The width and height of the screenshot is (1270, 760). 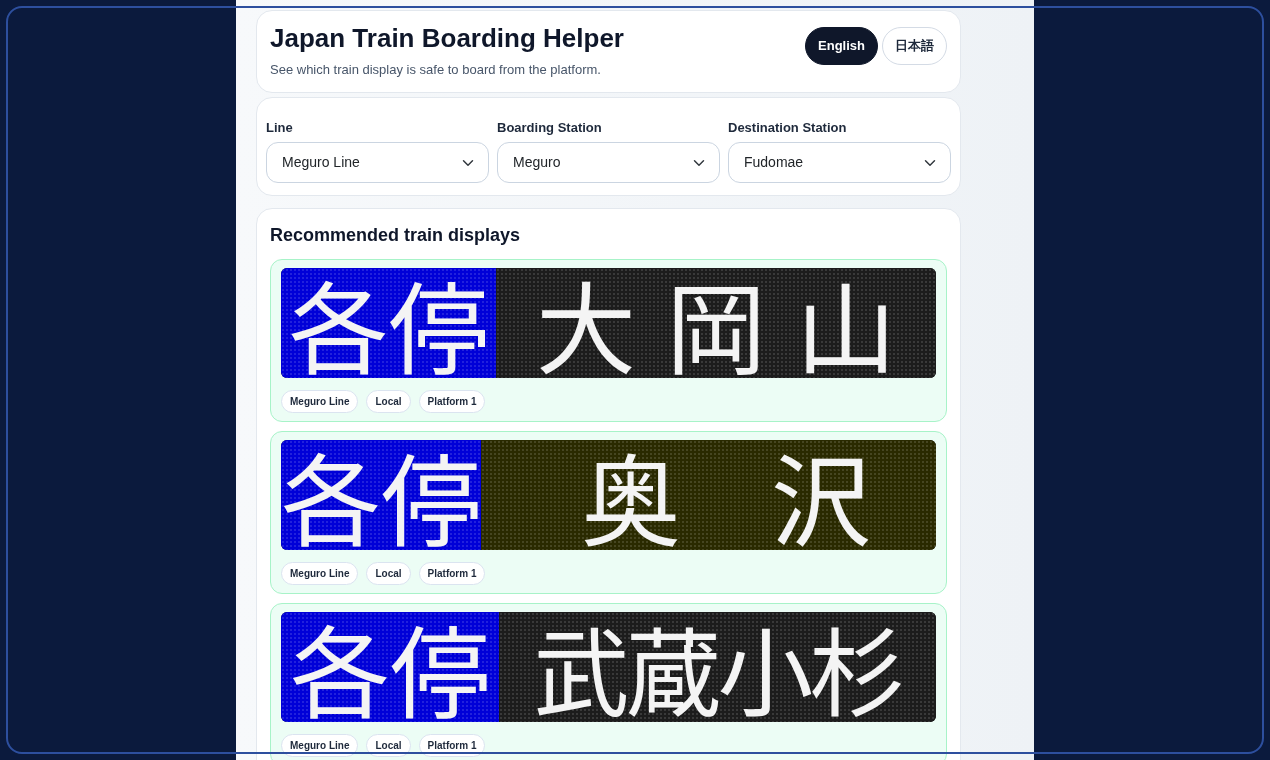 What do you see at coordinates (436, 70) in the screenshot?
I see `app-subtitle: See which train display is safe to board from the platform.` at bounding box center [436, 70].